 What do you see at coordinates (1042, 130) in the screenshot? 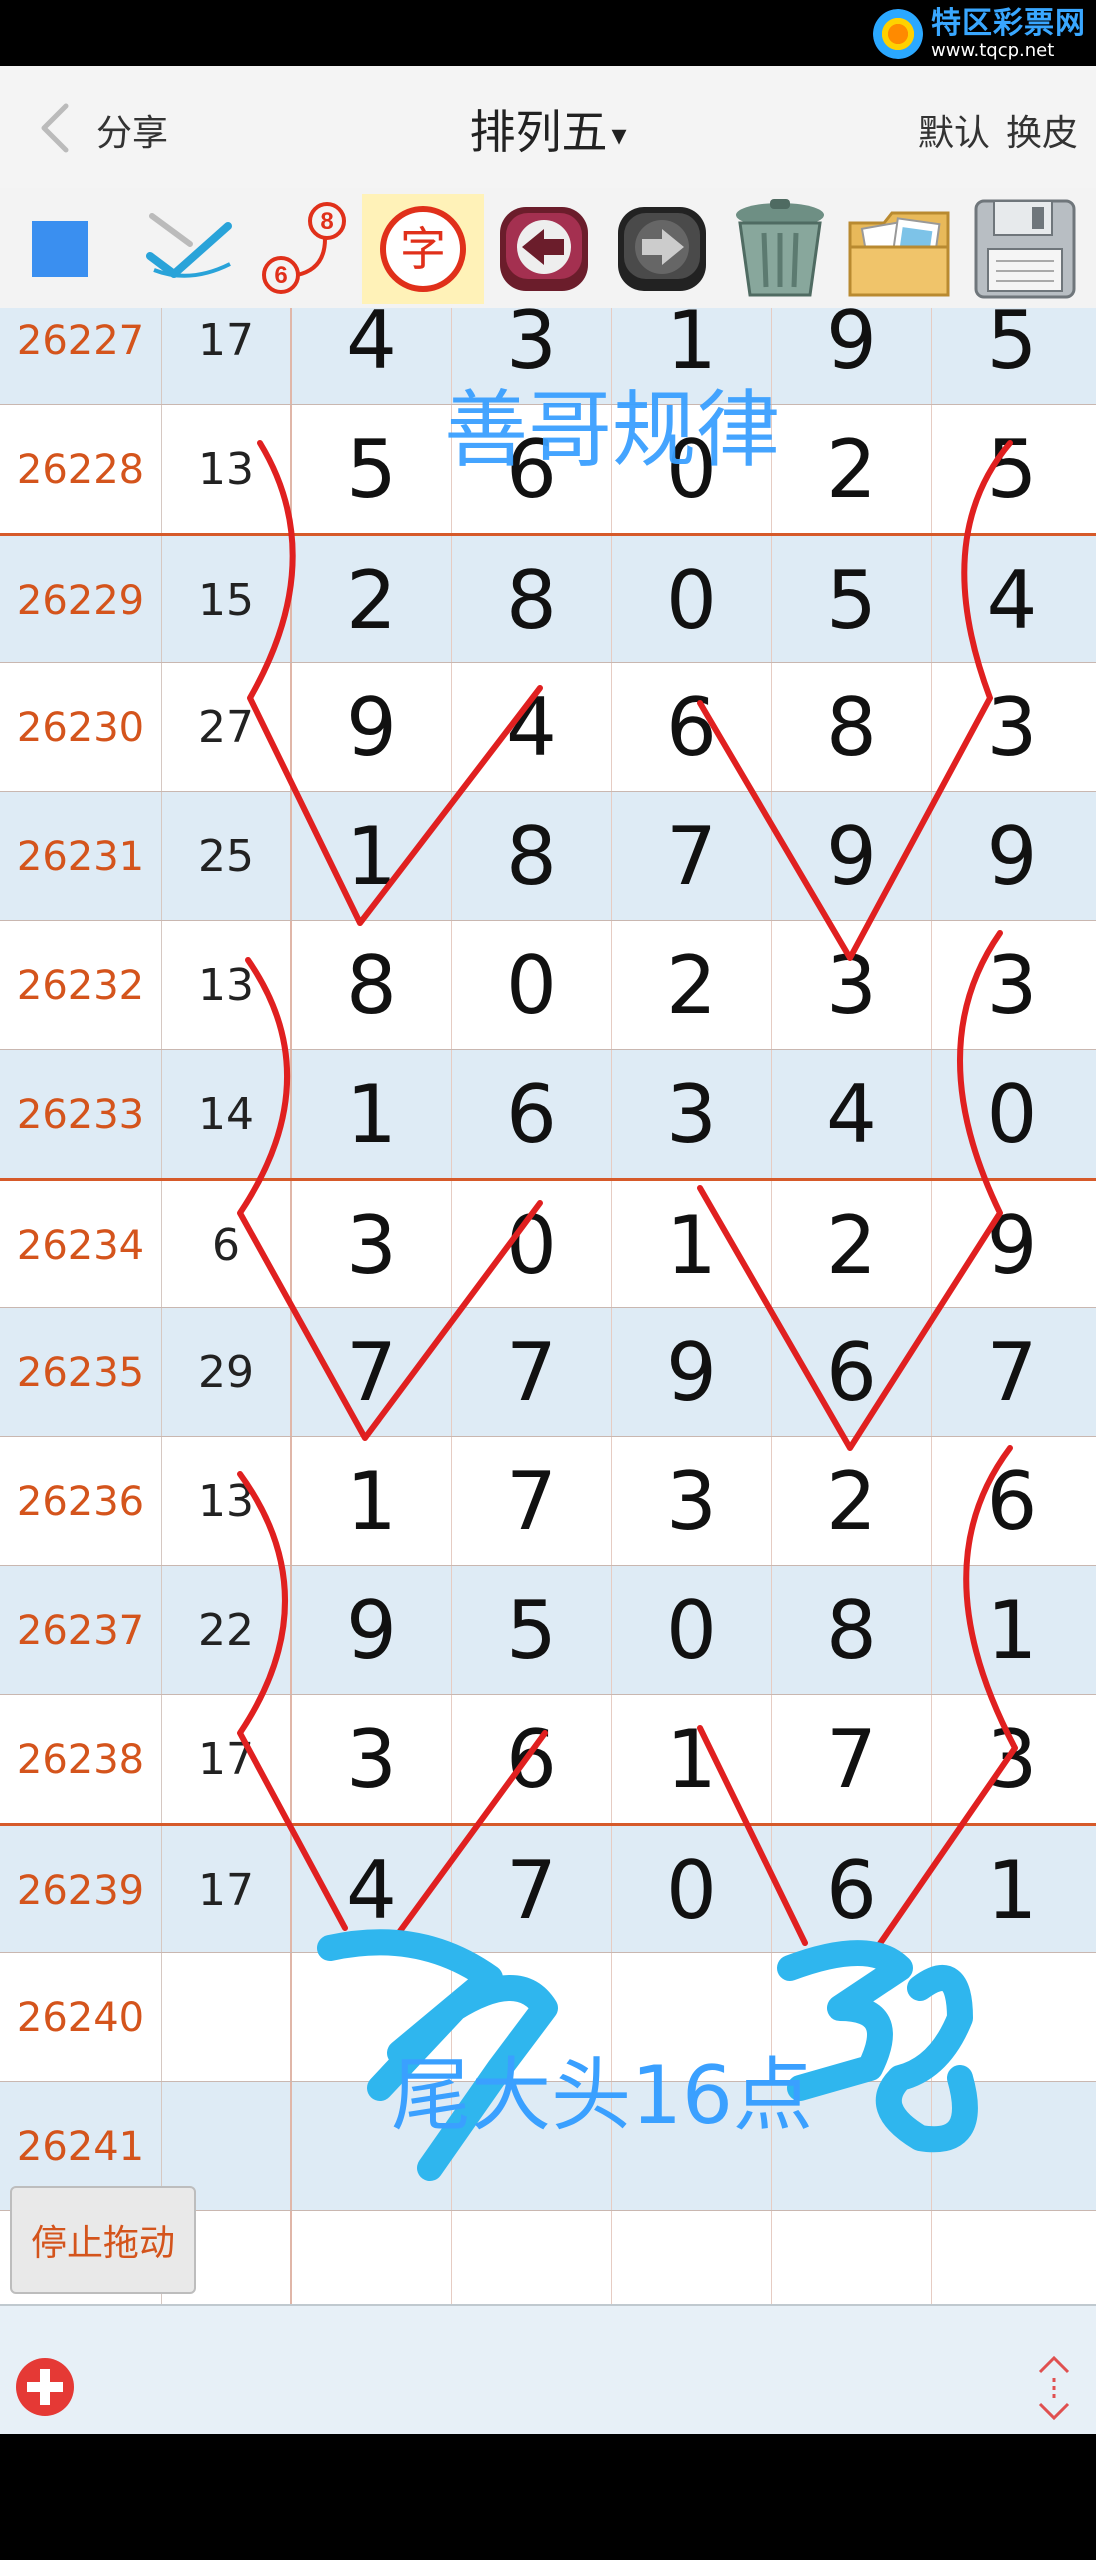
I see `change-skin-button: 换皮` at bounding box center [1042, 130].